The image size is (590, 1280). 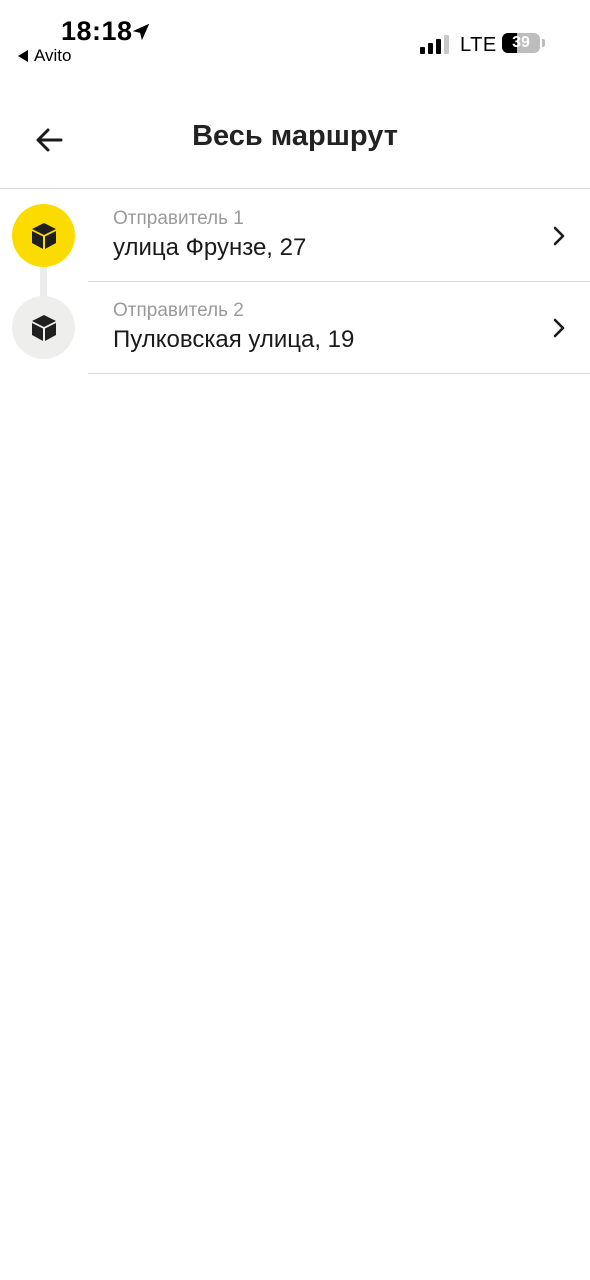 I want to click on back-triangle-icon, so click(x=23, y=56).